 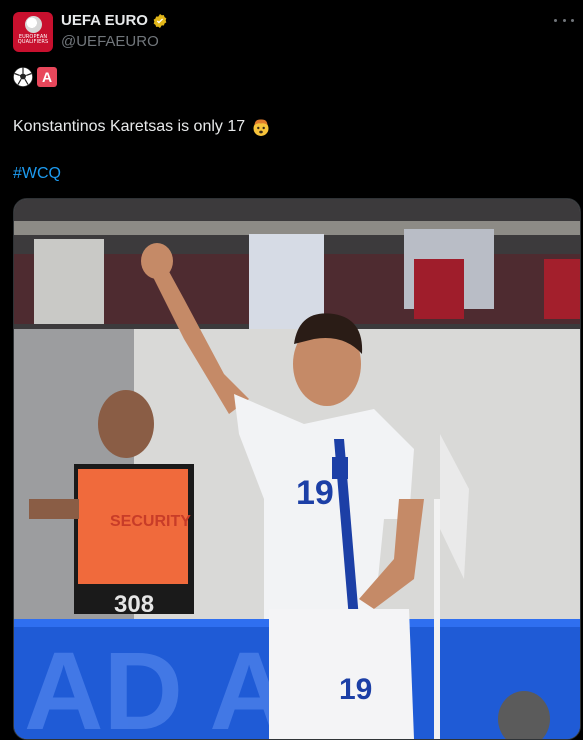 What do you see at coordinates (355, 689) in the screenshot?
I see `player-number-shorts: 19` at bounding box center [355, 689].